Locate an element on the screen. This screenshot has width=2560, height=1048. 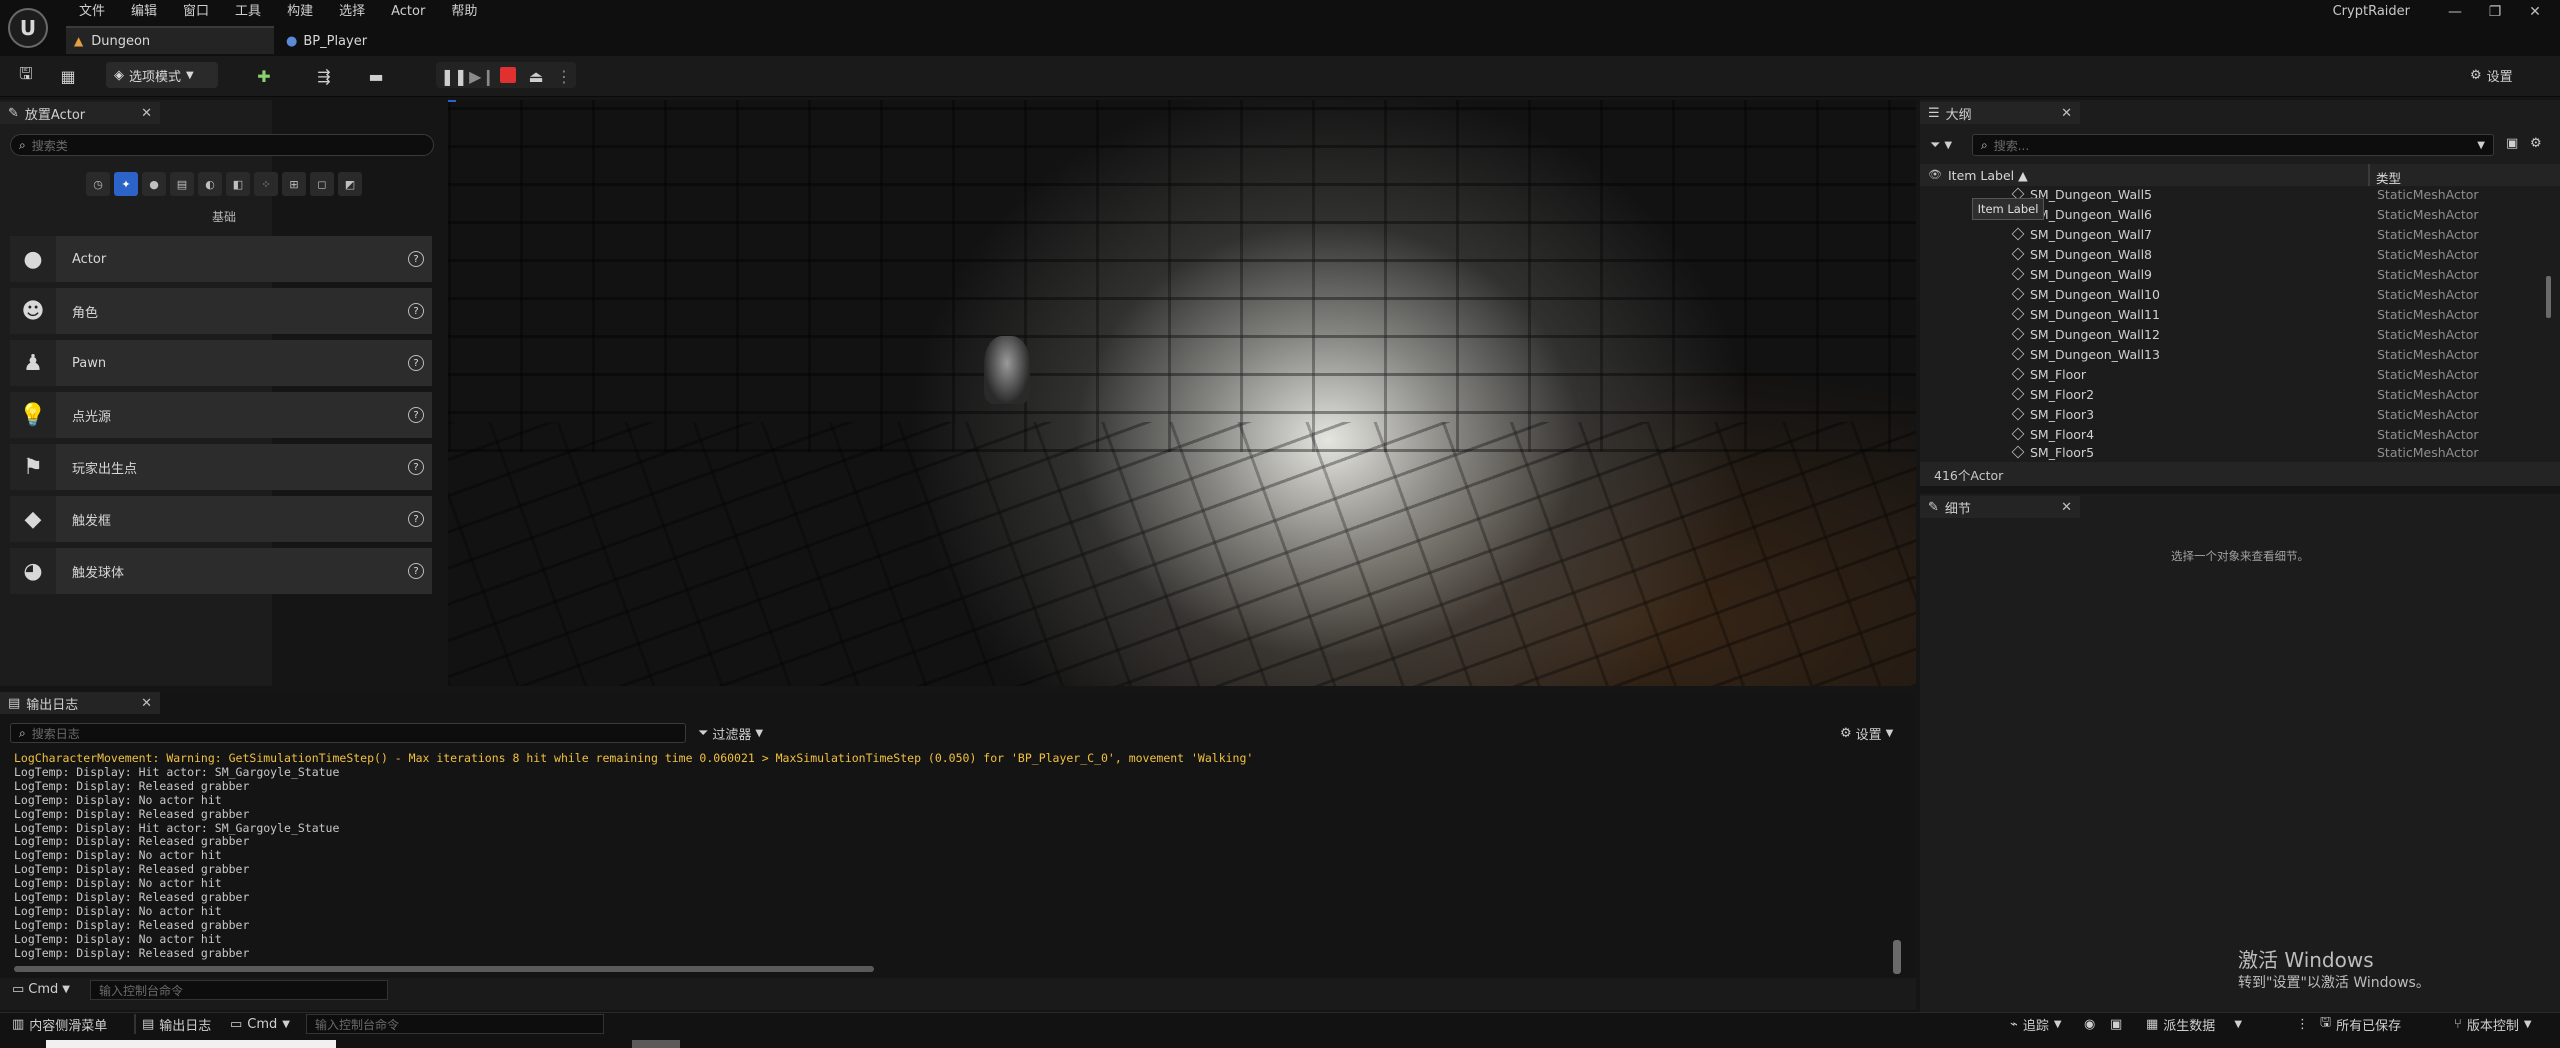
table-row: SM_Dungeon_Wall9 StaticMeshActor is located at coordinates (2230, 274).